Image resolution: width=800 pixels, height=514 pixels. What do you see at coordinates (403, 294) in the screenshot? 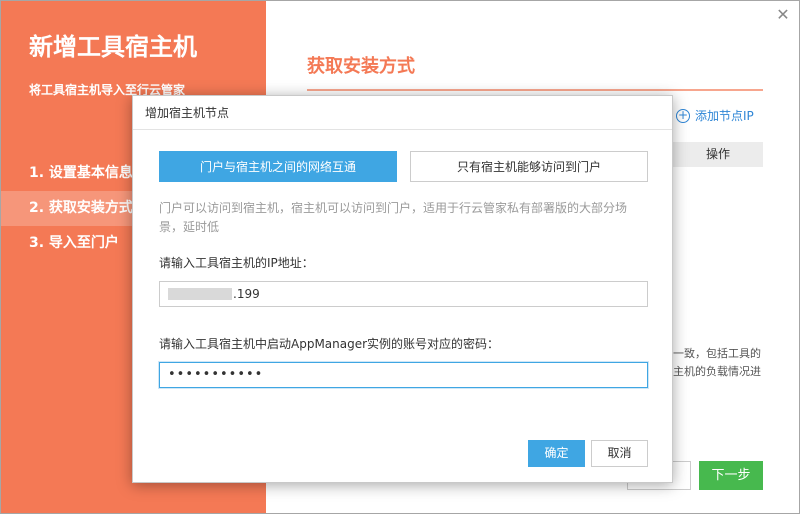
I see `ip-address-field: .199` at bounding box center [403, 294].